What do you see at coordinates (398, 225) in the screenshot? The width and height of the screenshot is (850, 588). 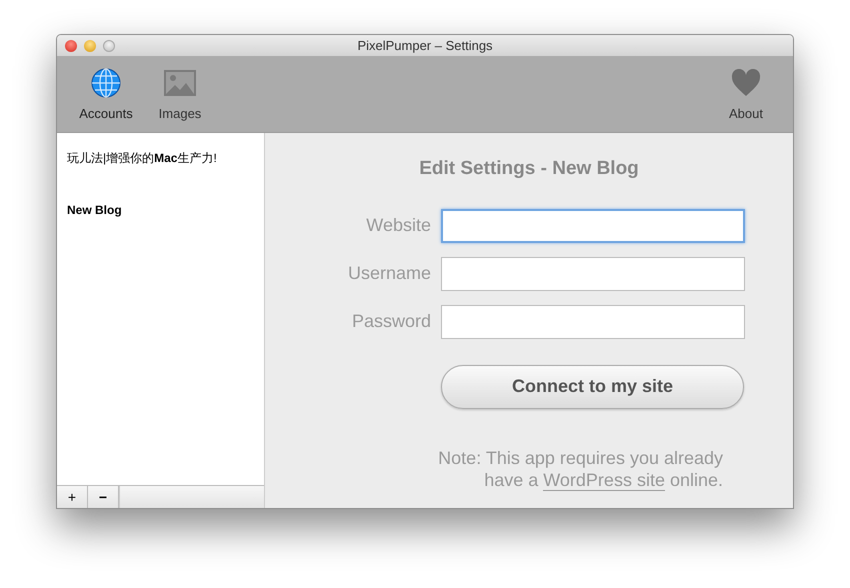 I see `field-label: Website` at bounding box center [398, 225].